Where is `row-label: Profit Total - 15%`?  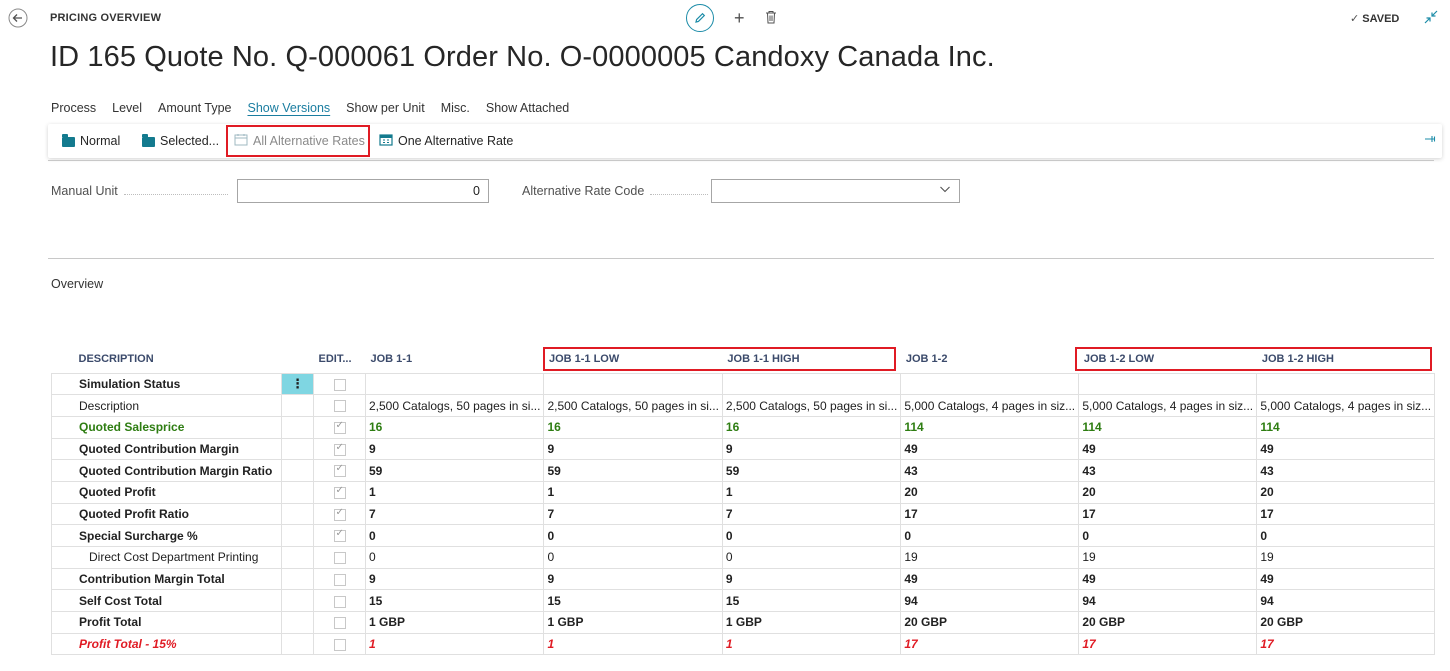
row-label: Profit Total - 15% is located at coordinates (166, 644).